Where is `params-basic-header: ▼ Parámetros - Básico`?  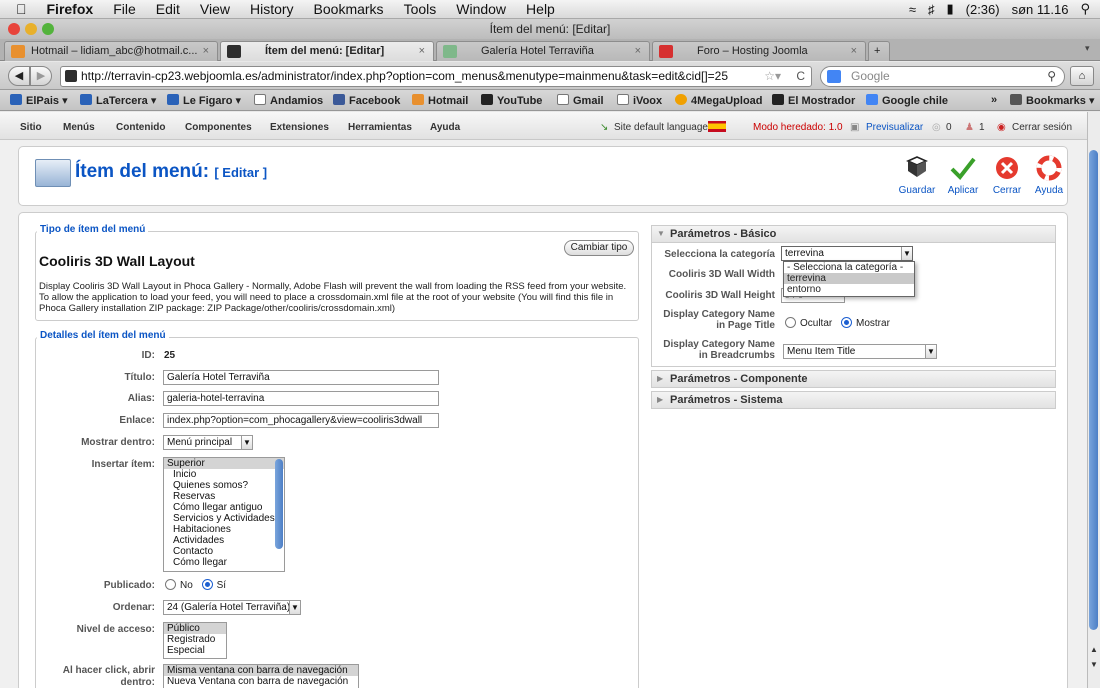
params-basic-header: ▼ Parámetros - Básico is located at coordinates (853, 234).